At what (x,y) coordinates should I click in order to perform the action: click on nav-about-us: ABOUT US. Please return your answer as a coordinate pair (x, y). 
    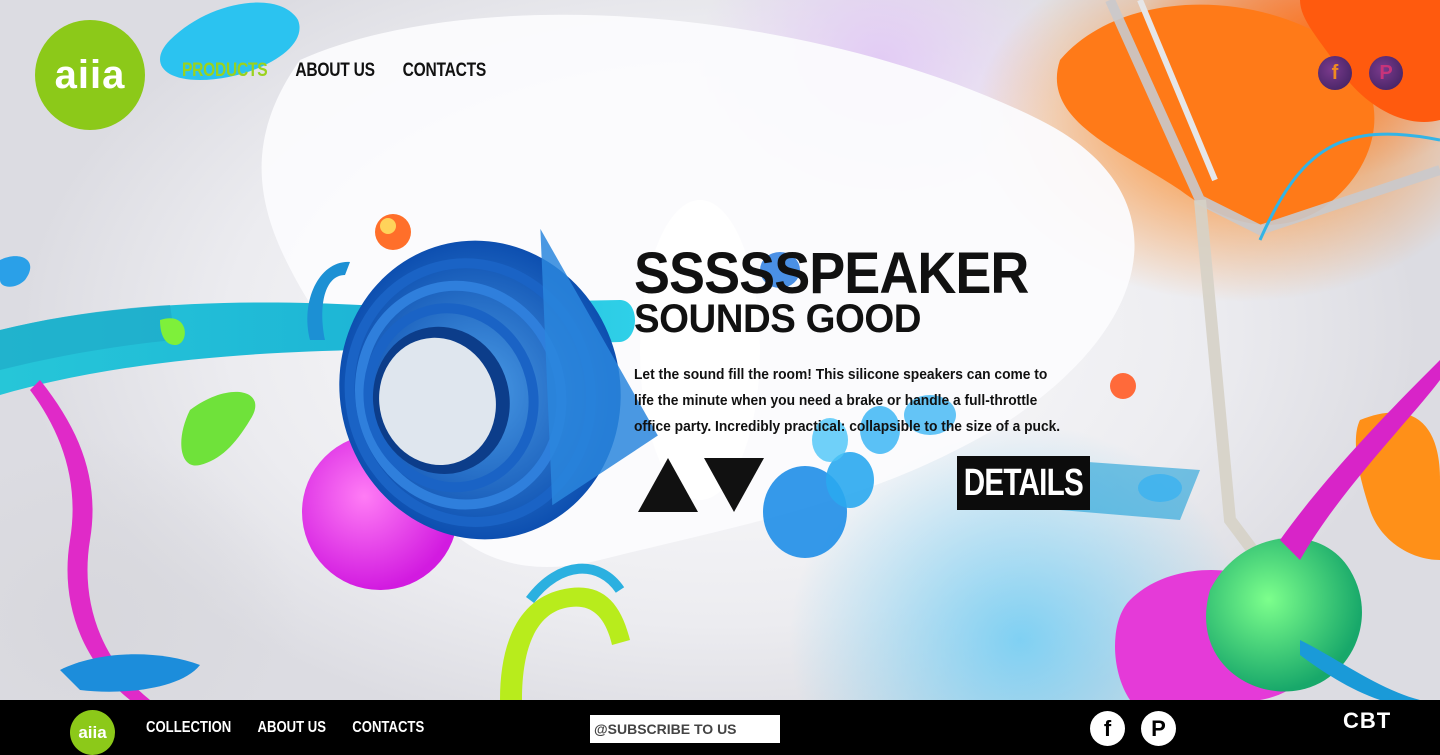
    Looking at the image, I should click on (335, 71).